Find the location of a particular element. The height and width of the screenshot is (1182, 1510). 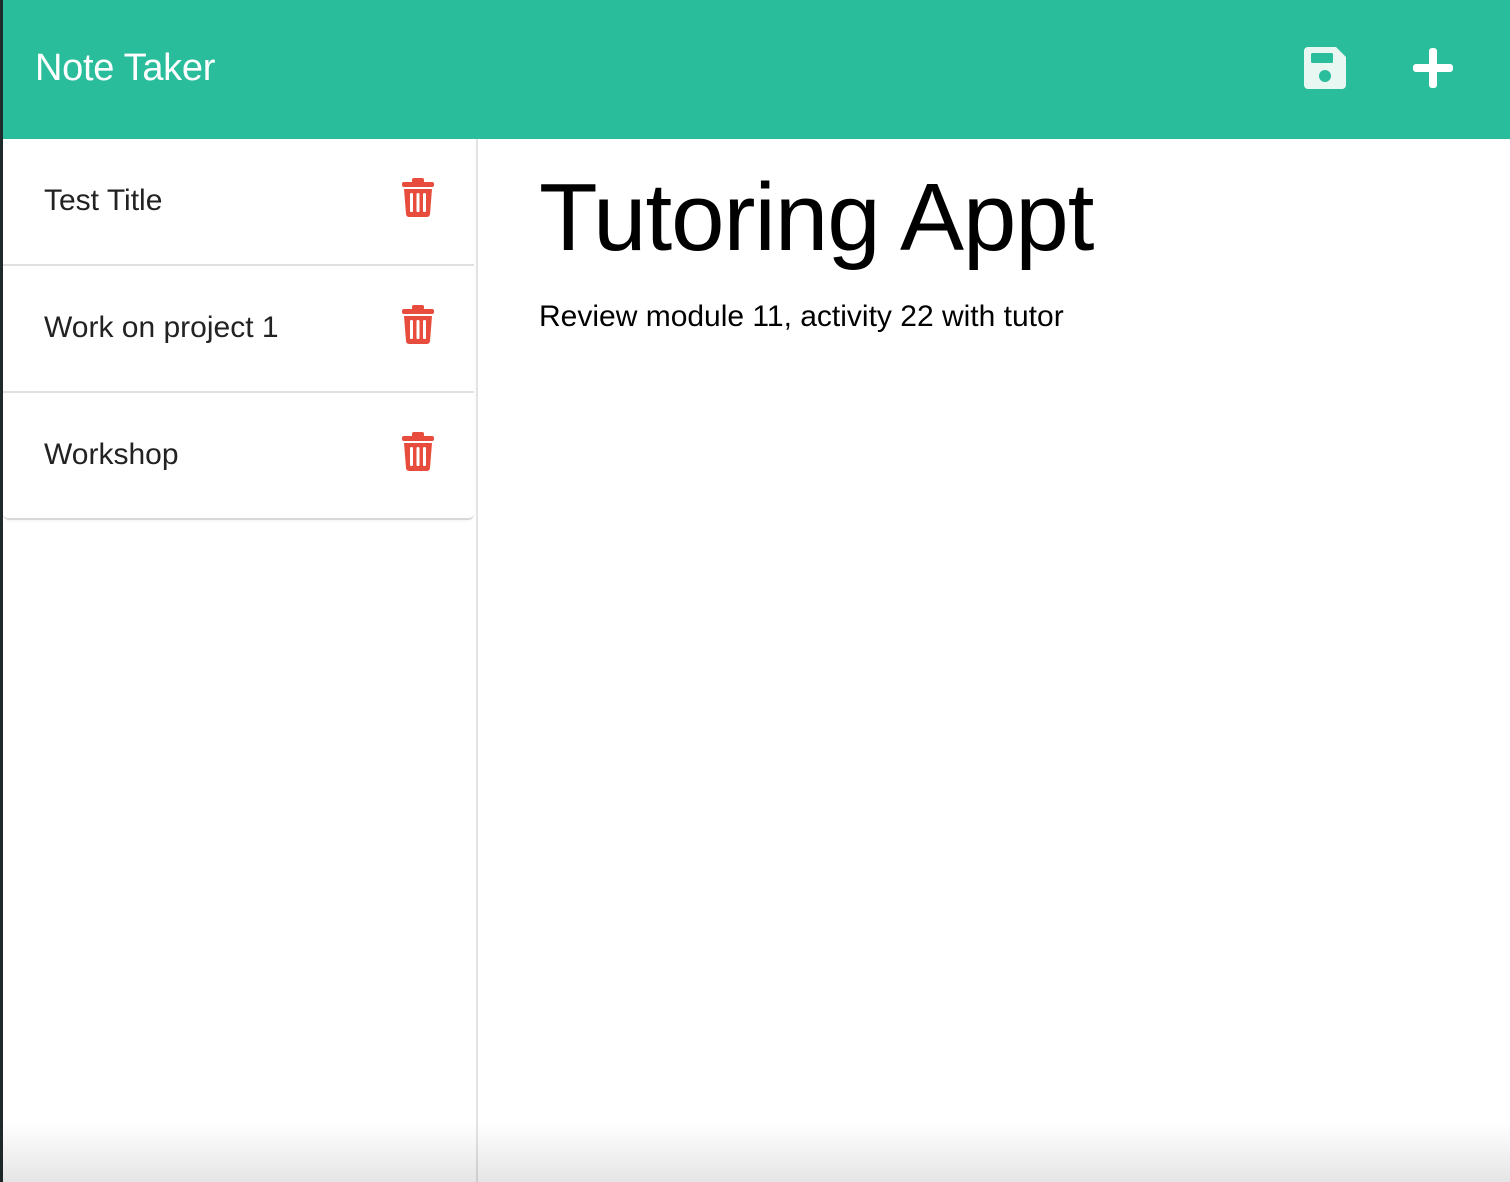

note-list-item-title: Workshop is located at coordinates (111, 455).